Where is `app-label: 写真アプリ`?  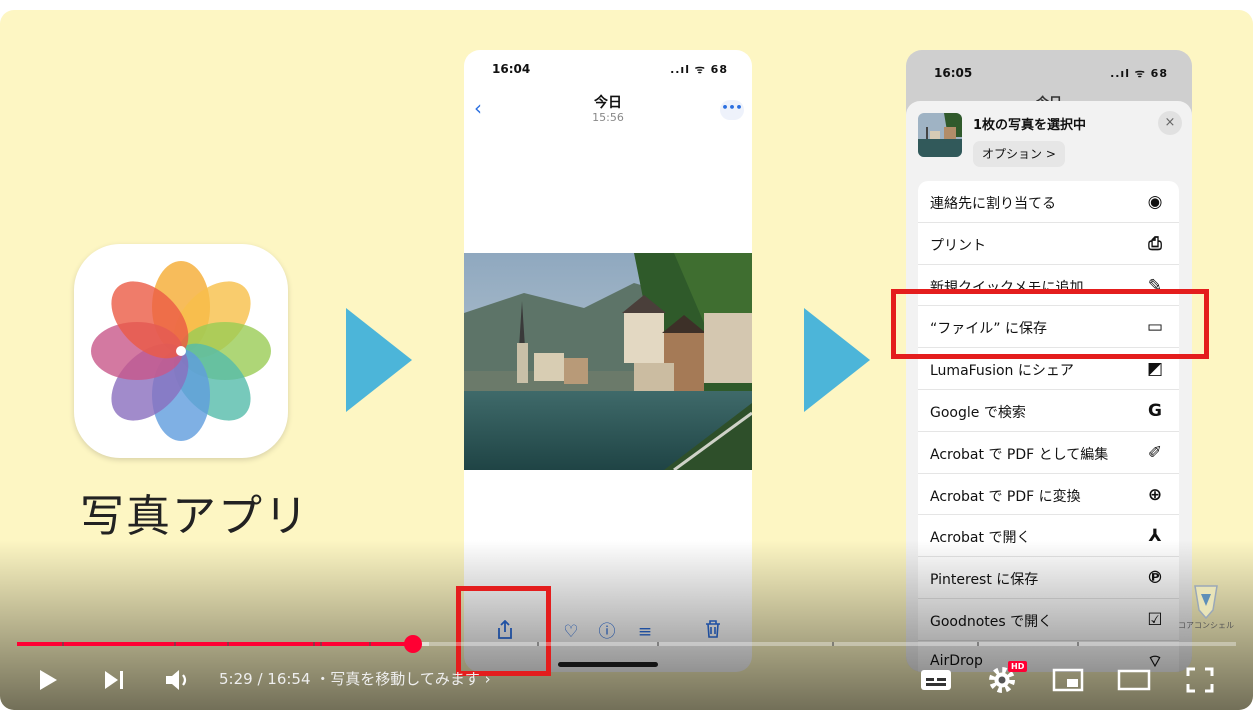 app-label: 写真アプリ is located at coordinates (195, 516).